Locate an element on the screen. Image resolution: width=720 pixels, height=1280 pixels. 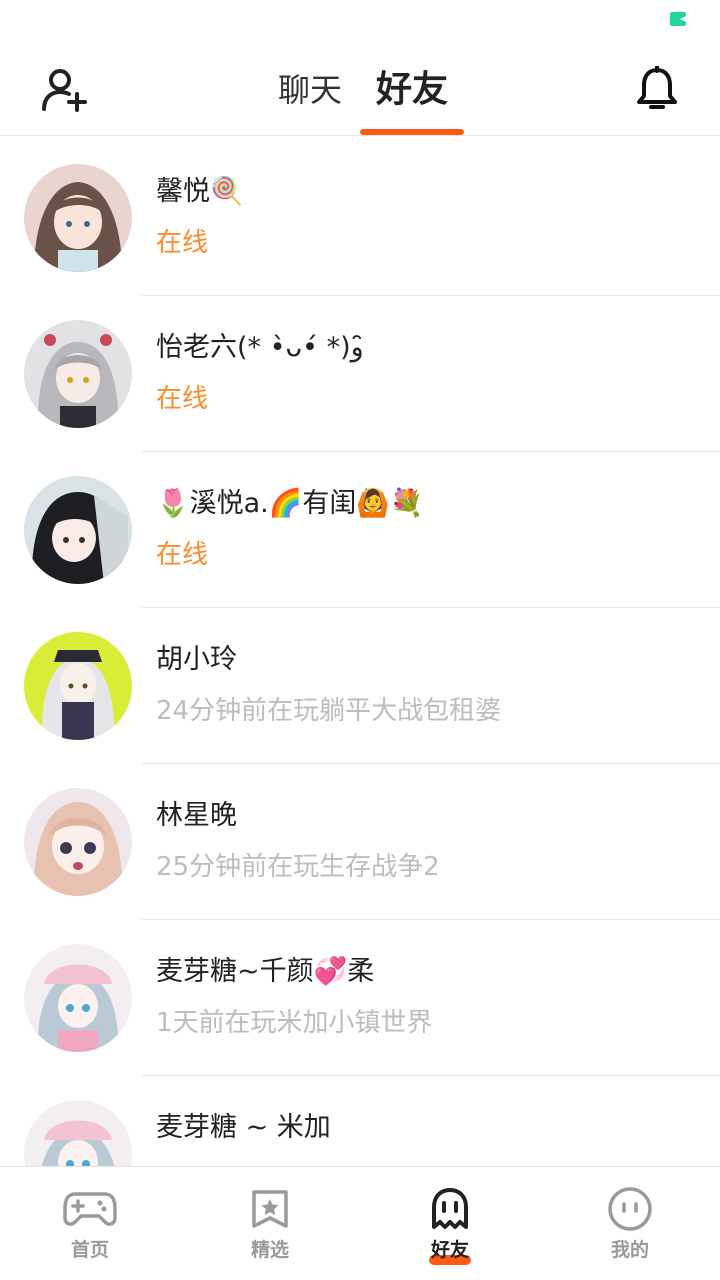
bell-icon is located at coordinates (657, 87).